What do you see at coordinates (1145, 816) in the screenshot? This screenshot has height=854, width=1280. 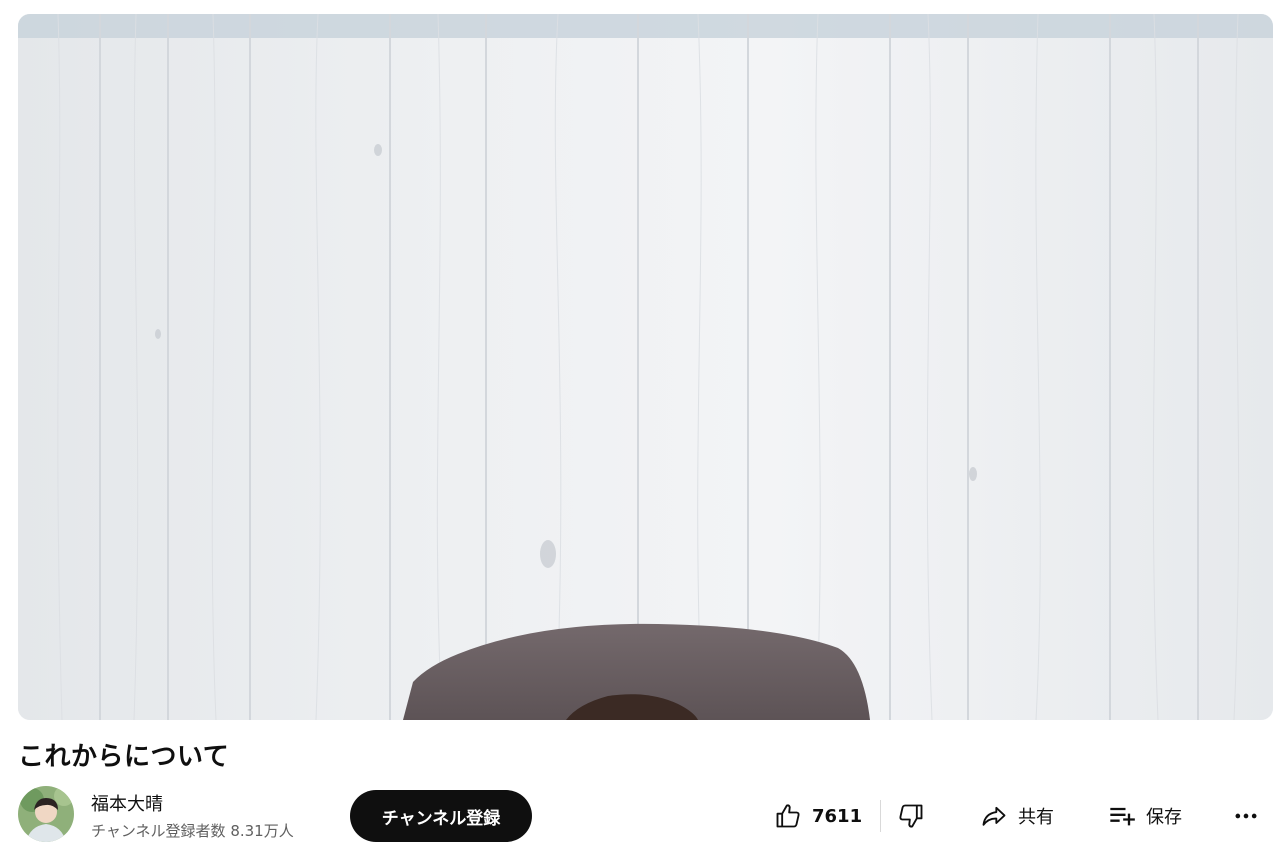 I see `save-button: 保存` at bounding box center [1145, 816].